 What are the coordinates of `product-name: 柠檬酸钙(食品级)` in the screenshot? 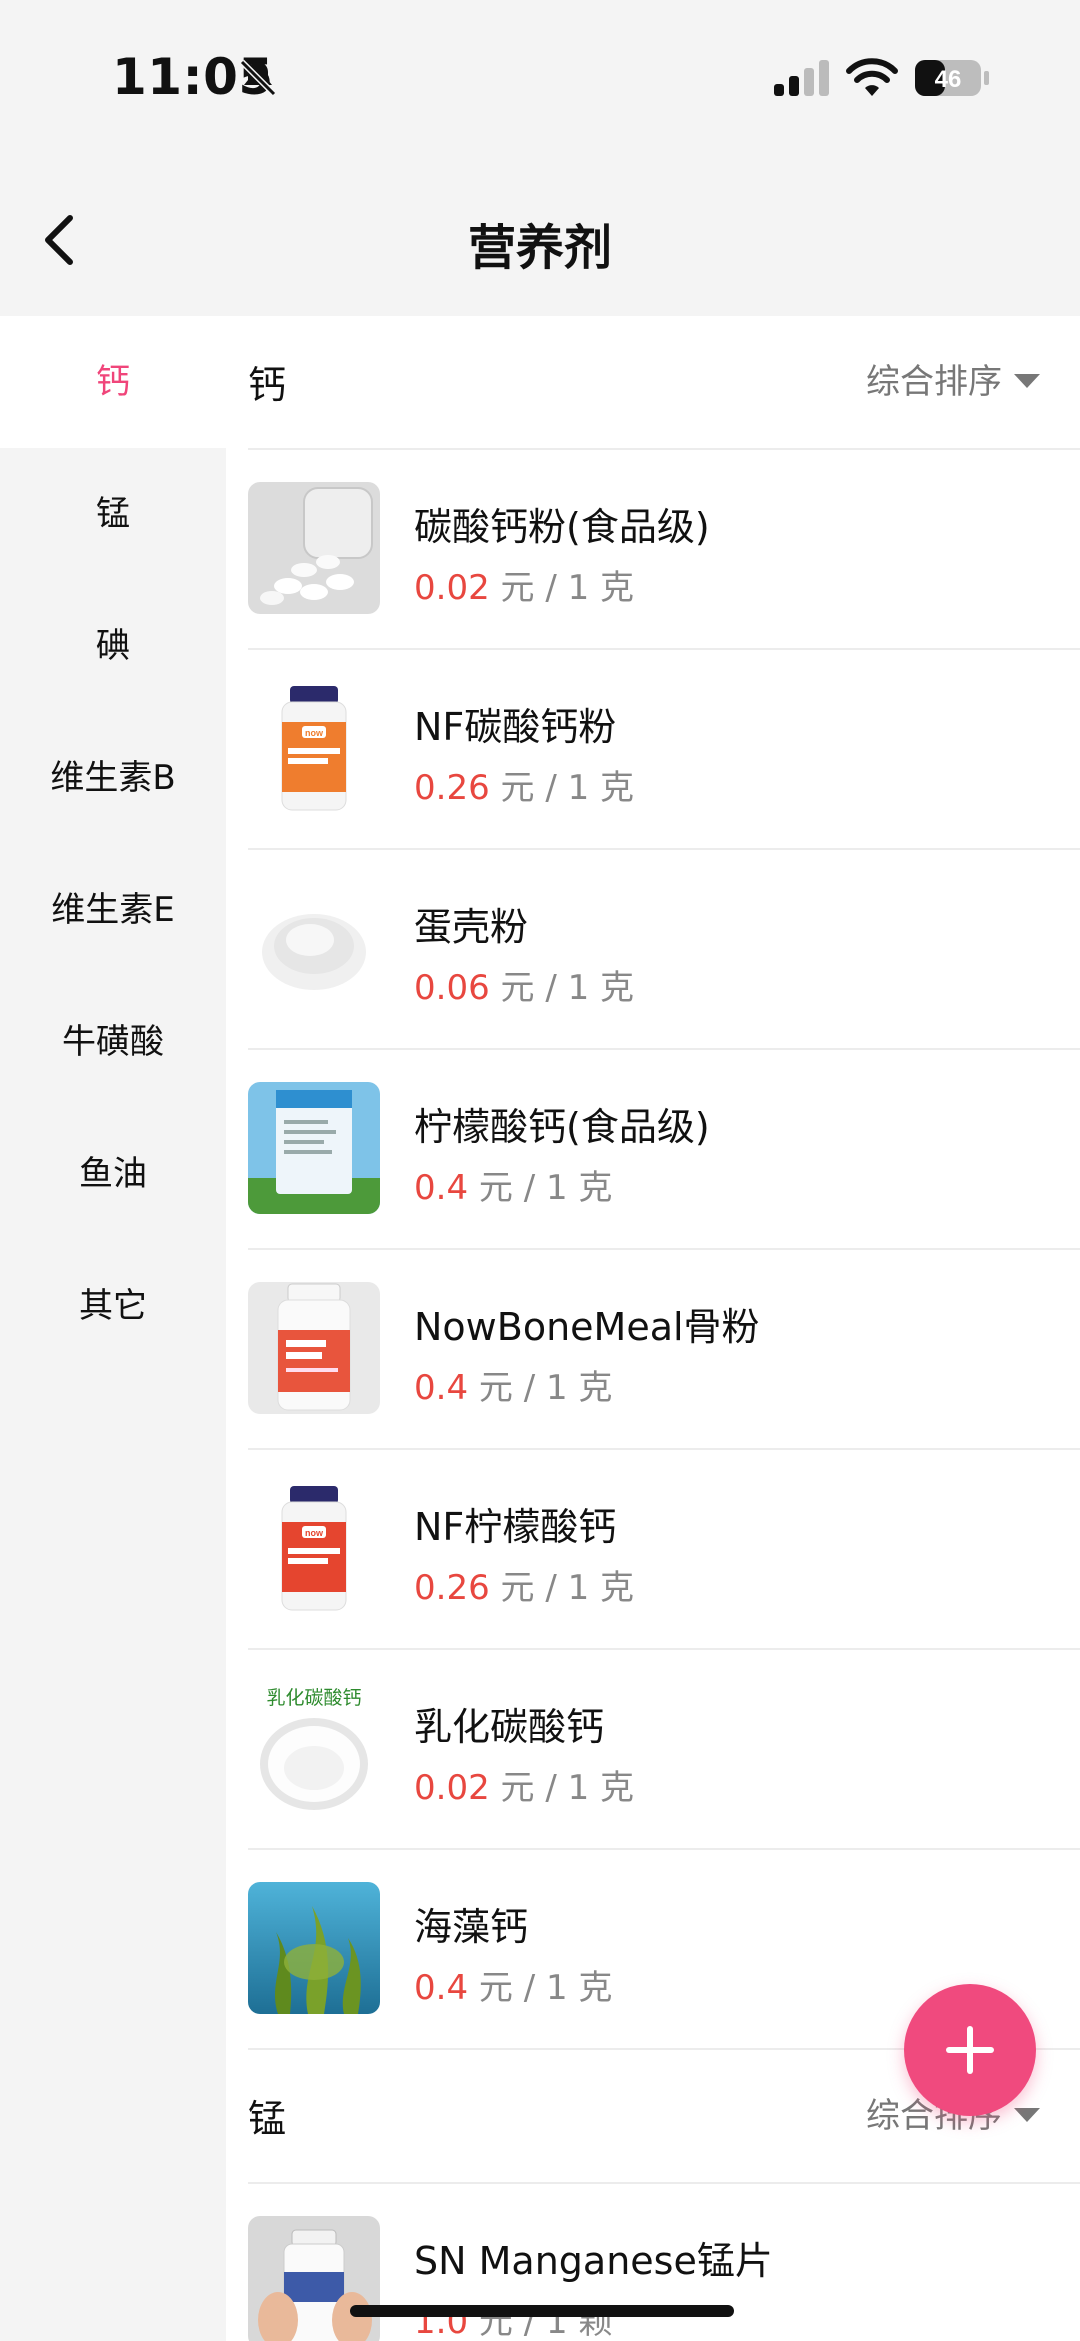 It's located at (562, 1127).